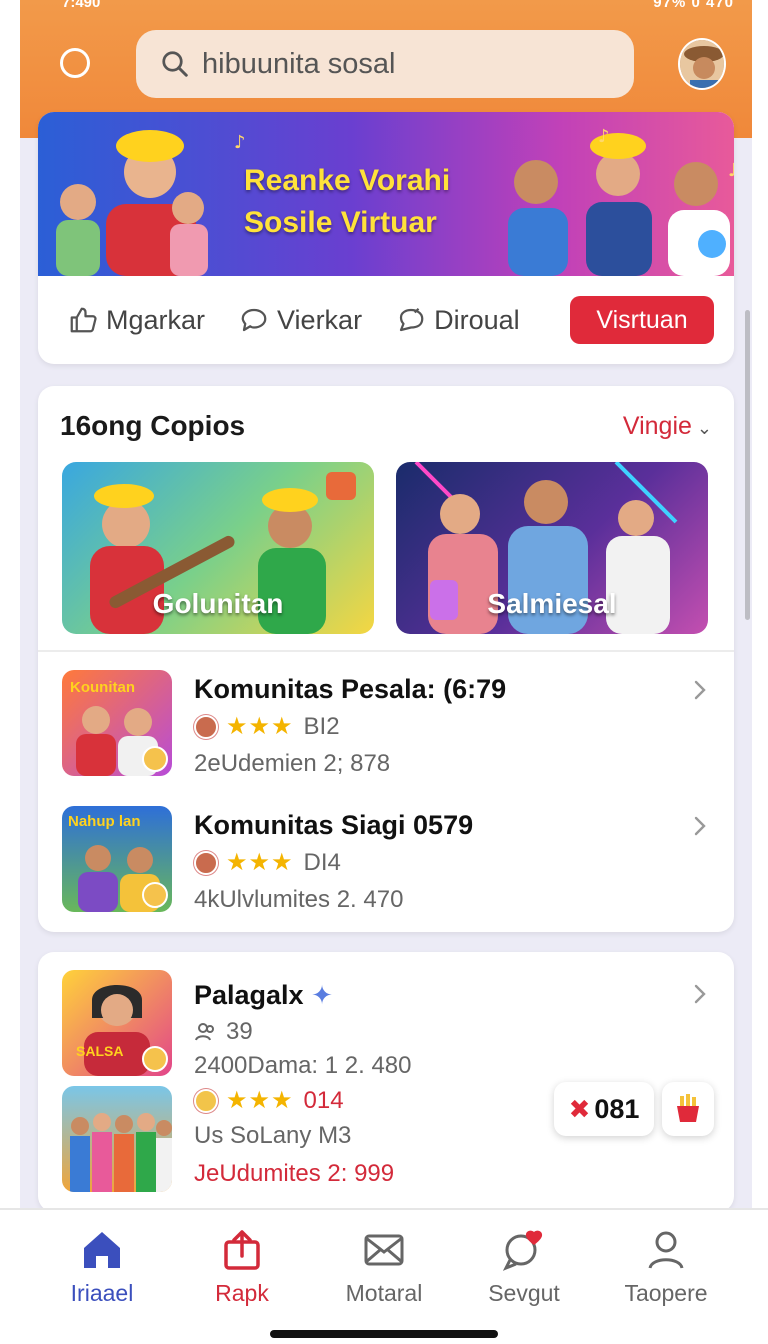  I want to click on comment-icon, so click(254, 320).